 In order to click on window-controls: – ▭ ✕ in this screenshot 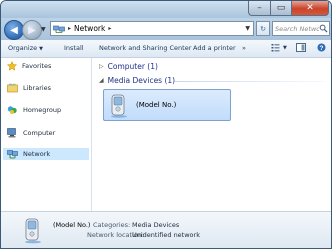, I will do `click(288, 8)`.